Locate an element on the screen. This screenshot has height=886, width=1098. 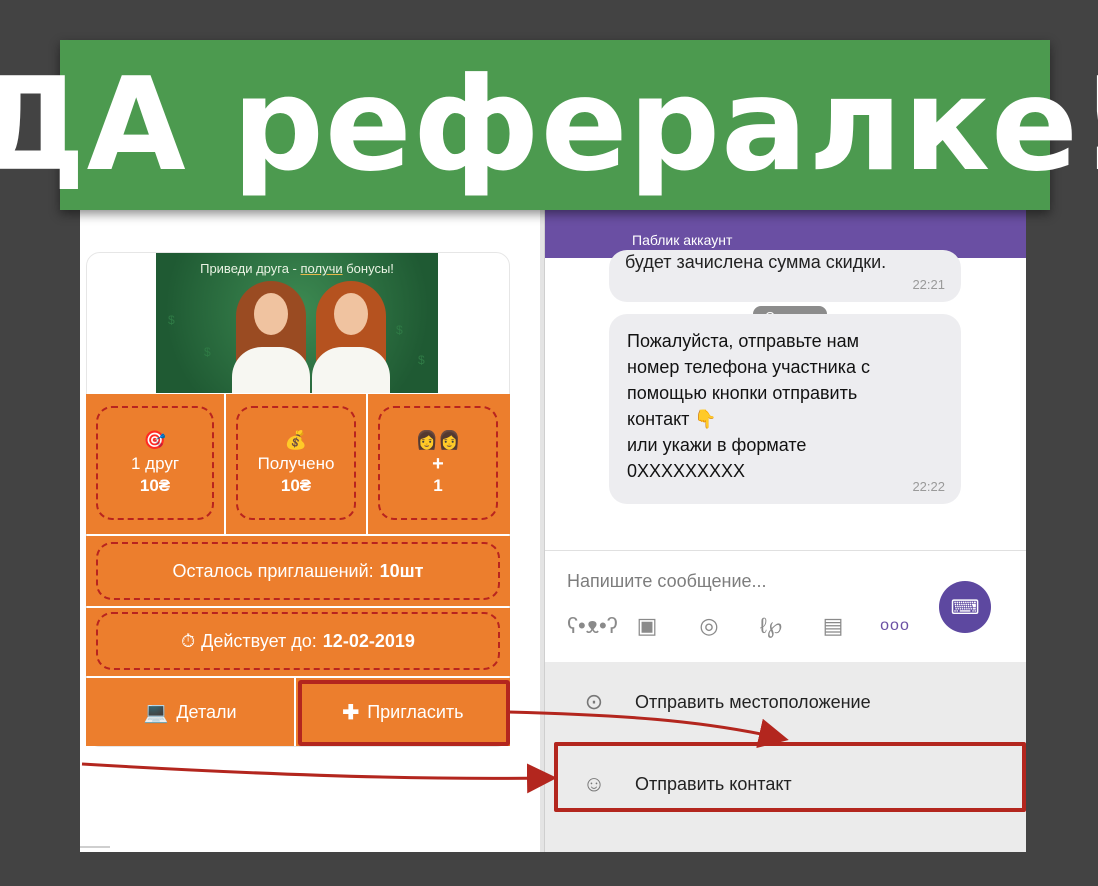
composer-toolbar: ʕ•ᴥ•ʔ ▣ ◎ ℓ℘ ▤ ooo is located at coordinates (740, 626).